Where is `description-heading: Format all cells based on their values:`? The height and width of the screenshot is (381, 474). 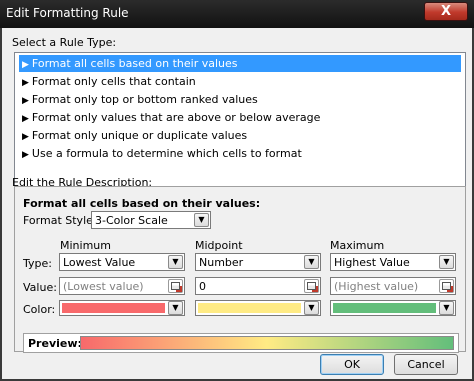 description-heading: Format all cells based on their values: is located at coordinates (142, 203).